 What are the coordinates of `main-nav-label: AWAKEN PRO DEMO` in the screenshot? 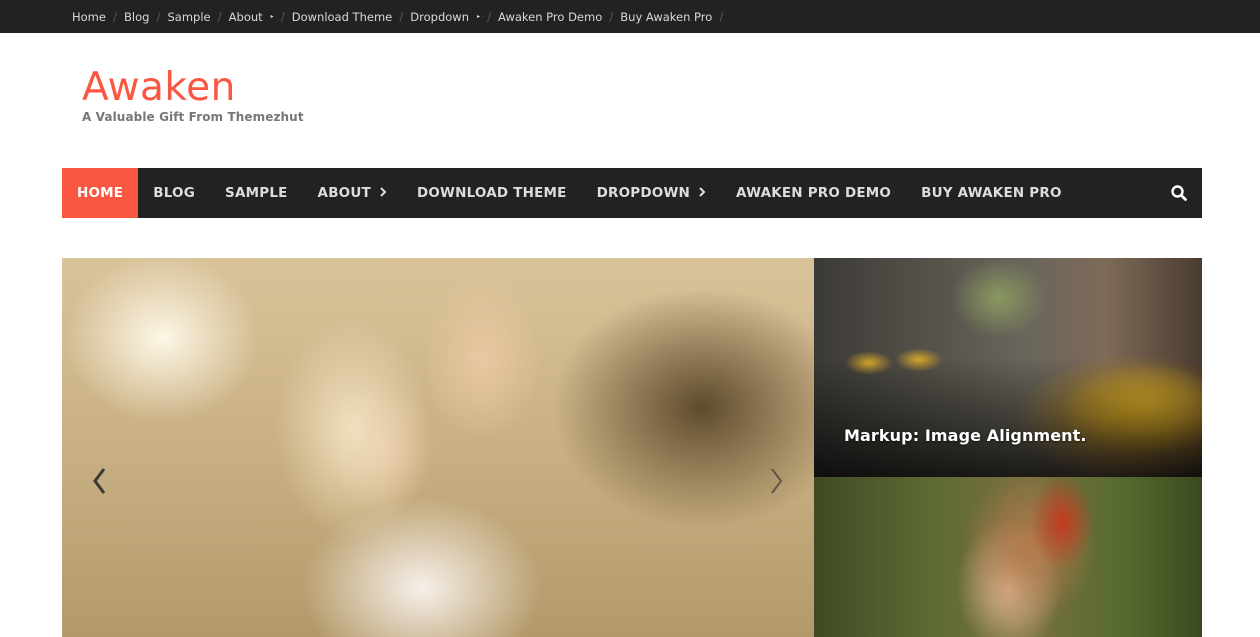 It's located at (814, 193).